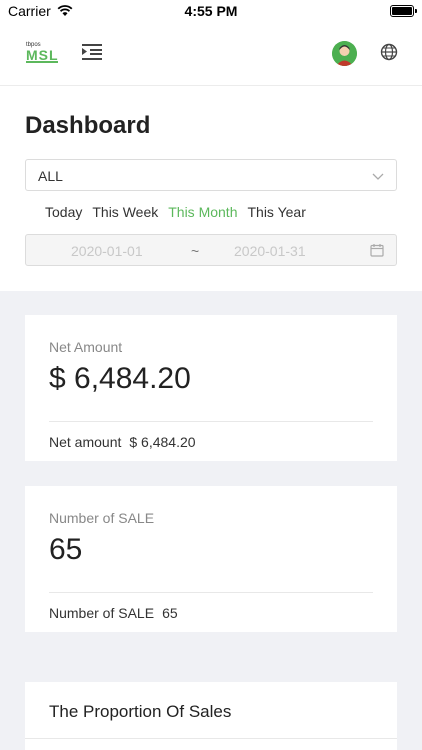 Image resolution: width=422 pixels, height=750 pixels. What do you see at coordinates (88, 125) in the screenshot?
I see `page-title: Dashboard` at bounding box center [88, 125].